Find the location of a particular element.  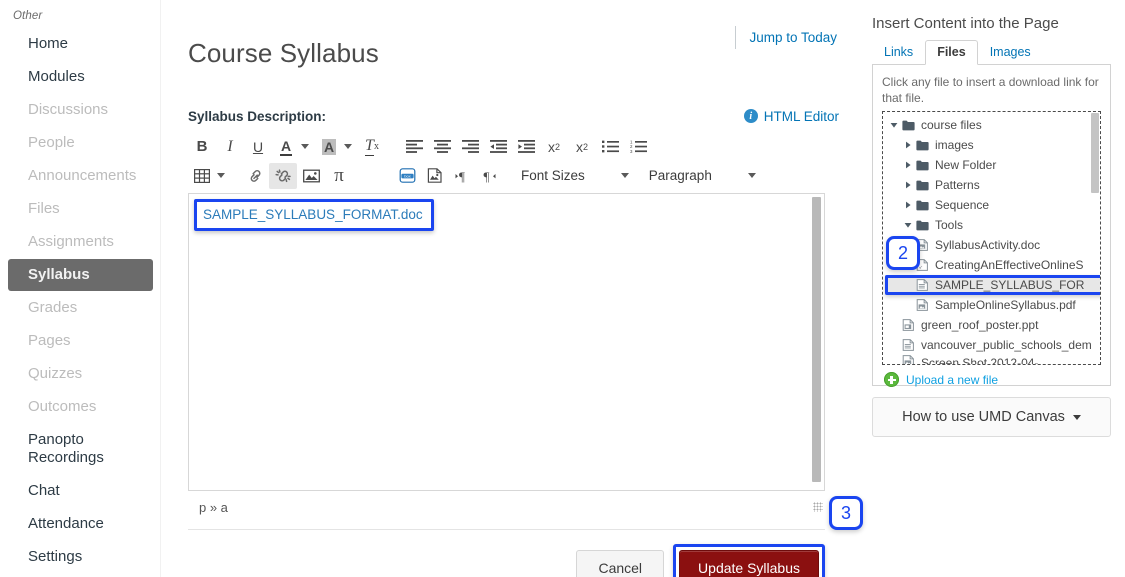

background-color-icon: A is located at coordinates (329, 147).